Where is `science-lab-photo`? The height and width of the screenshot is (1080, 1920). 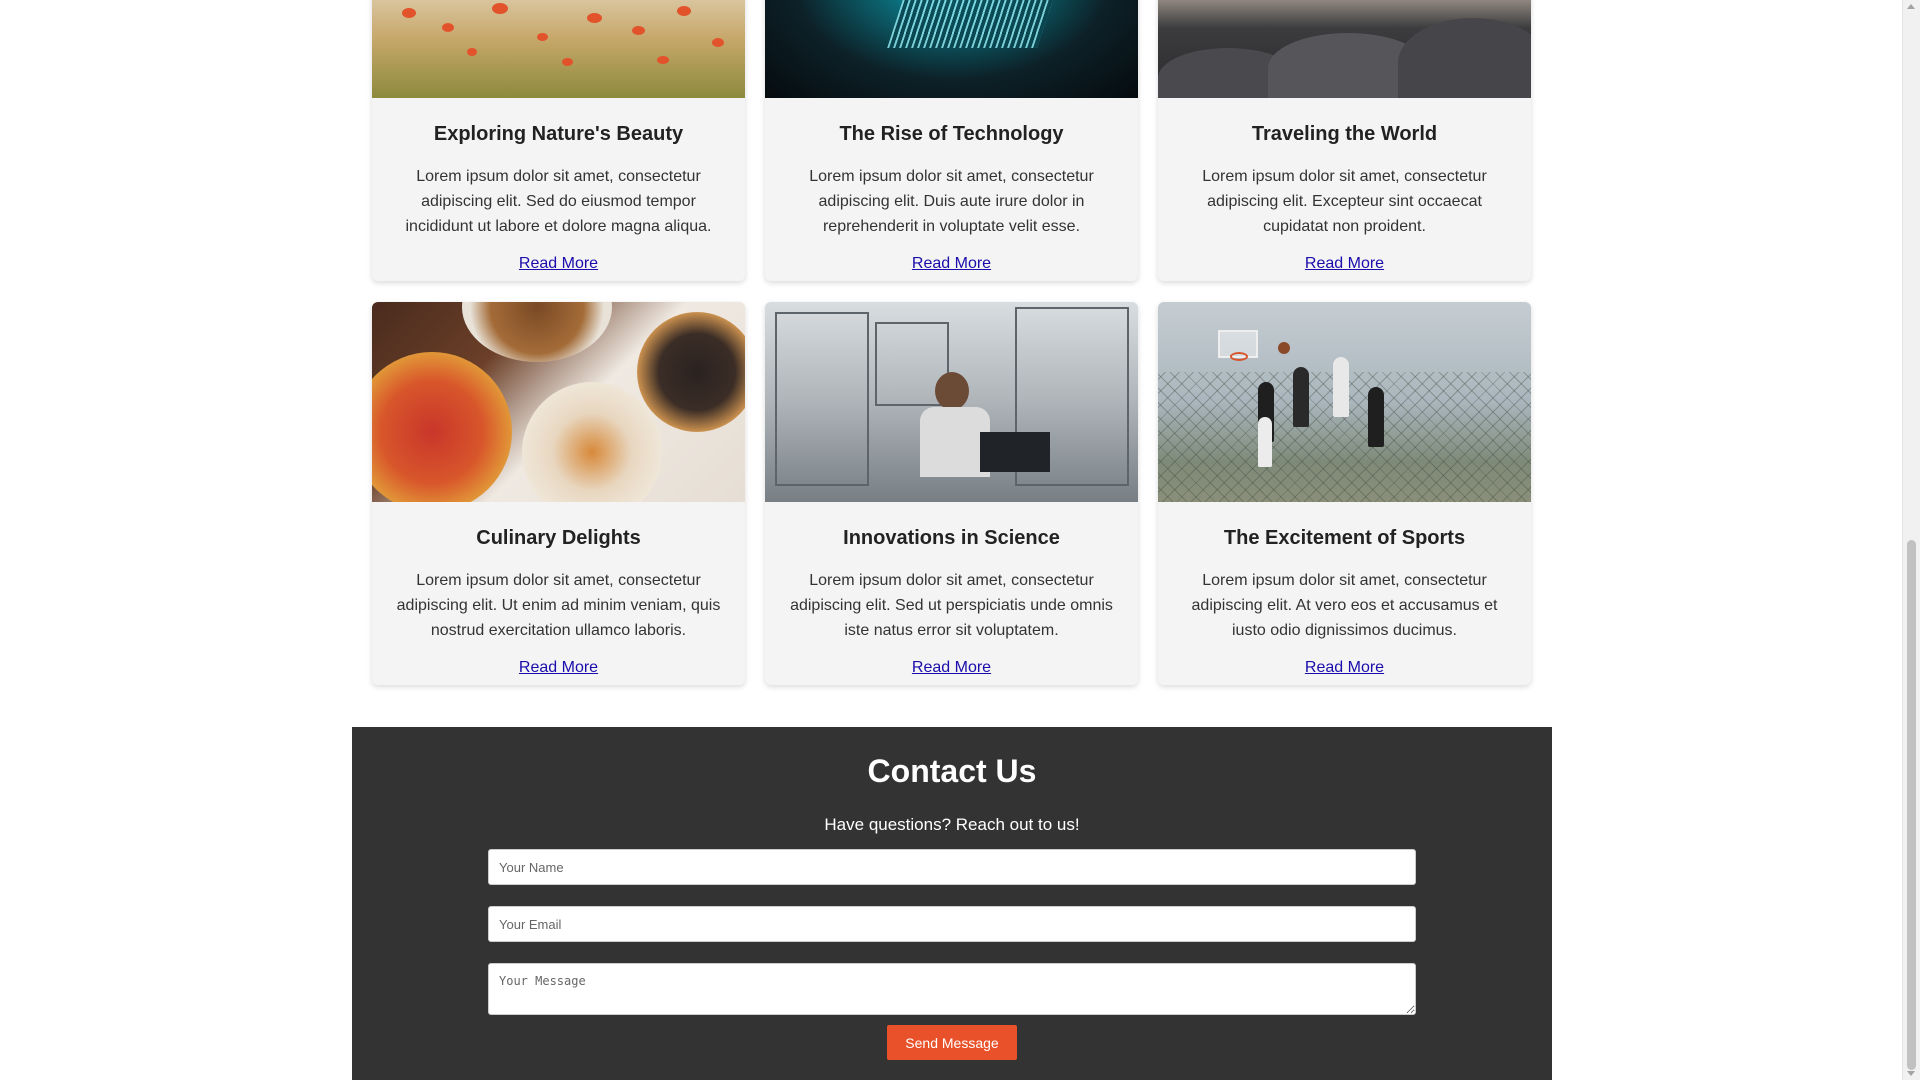
science-lab-photo is located at coordinates (951, 402).